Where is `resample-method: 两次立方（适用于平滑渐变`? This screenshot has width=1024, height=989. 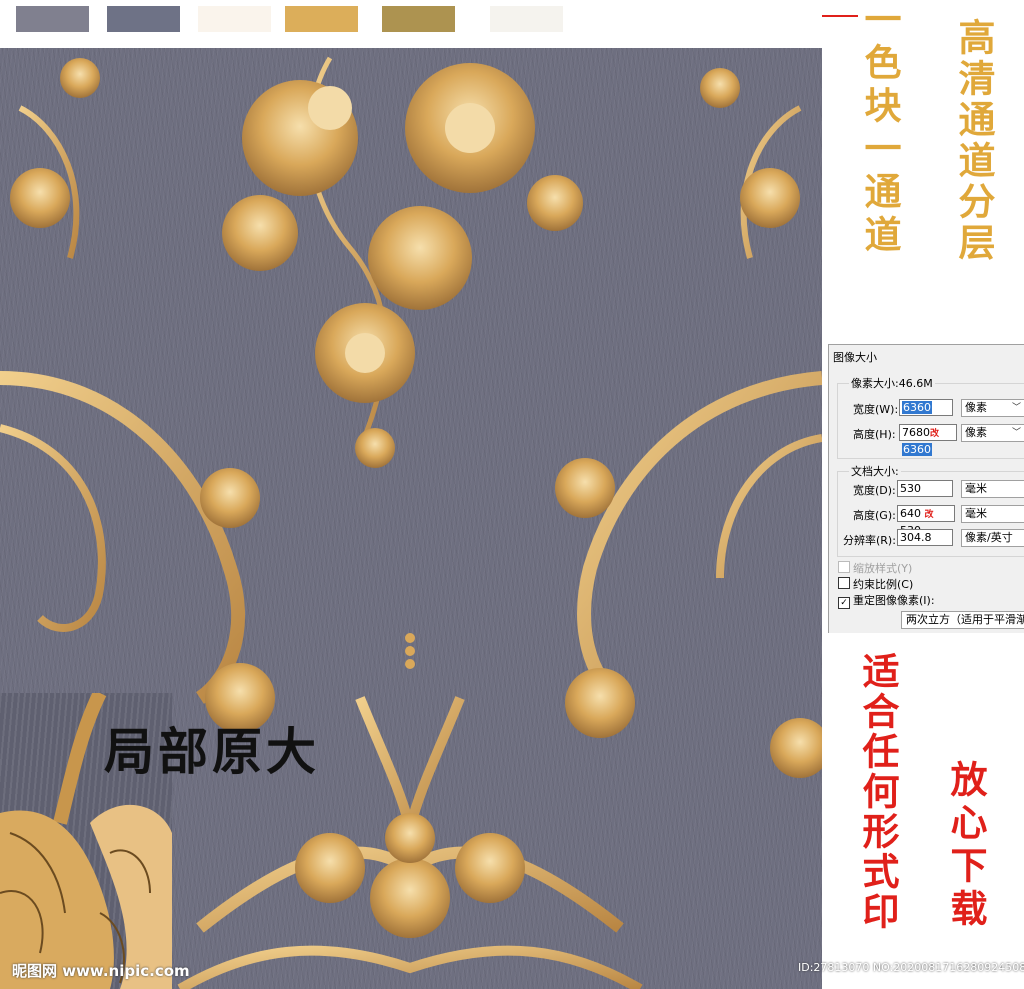
resample-method: 两次立方（适用于平滑渐变 is located at coordinates (965, 619).